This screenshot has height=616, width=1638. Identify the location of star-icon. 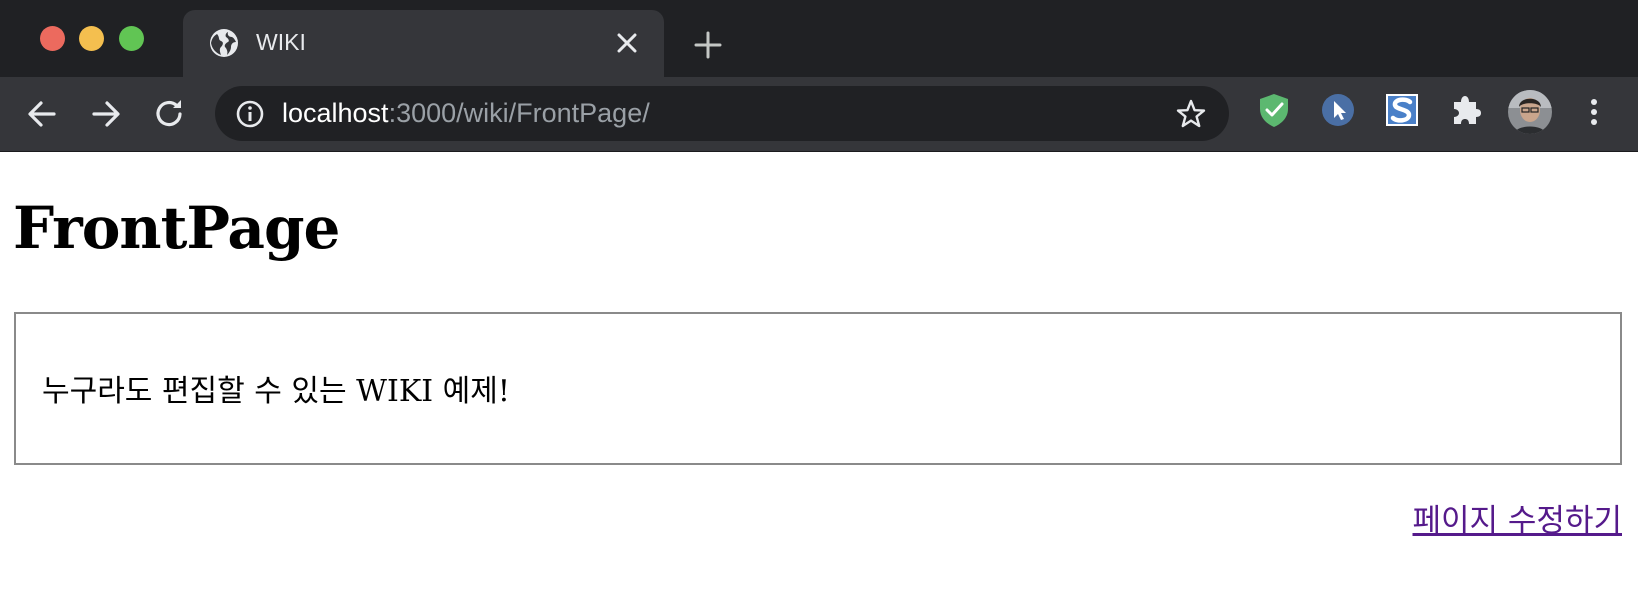
(1191, 114).